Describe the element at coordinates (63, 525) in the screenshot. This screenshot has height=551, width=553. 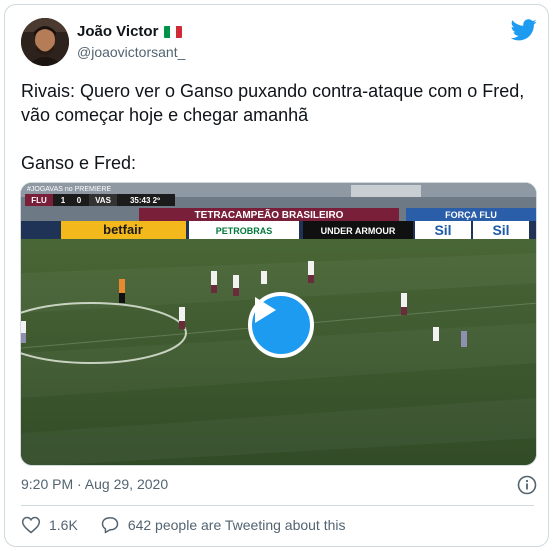
I see `like-count: 1.6K` at that location.